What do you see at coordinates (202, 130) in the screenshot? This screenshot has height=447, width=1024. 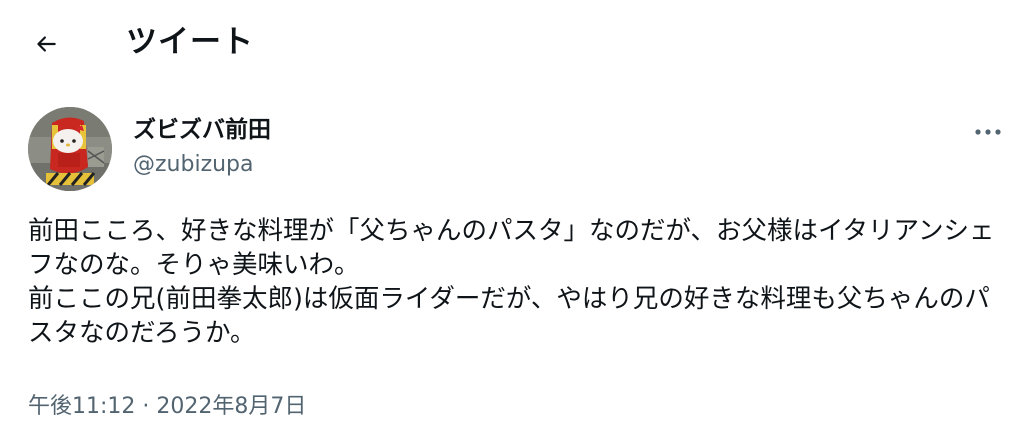 I see `author-display-name: ズビズバ前田` at bounding box center [202, 130].